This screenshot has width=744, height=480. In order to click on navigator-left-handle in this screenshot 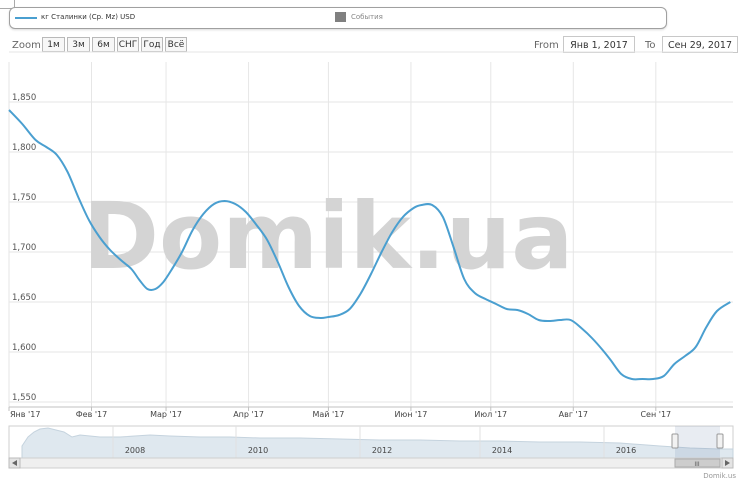, I will do `click(675, 441)`.